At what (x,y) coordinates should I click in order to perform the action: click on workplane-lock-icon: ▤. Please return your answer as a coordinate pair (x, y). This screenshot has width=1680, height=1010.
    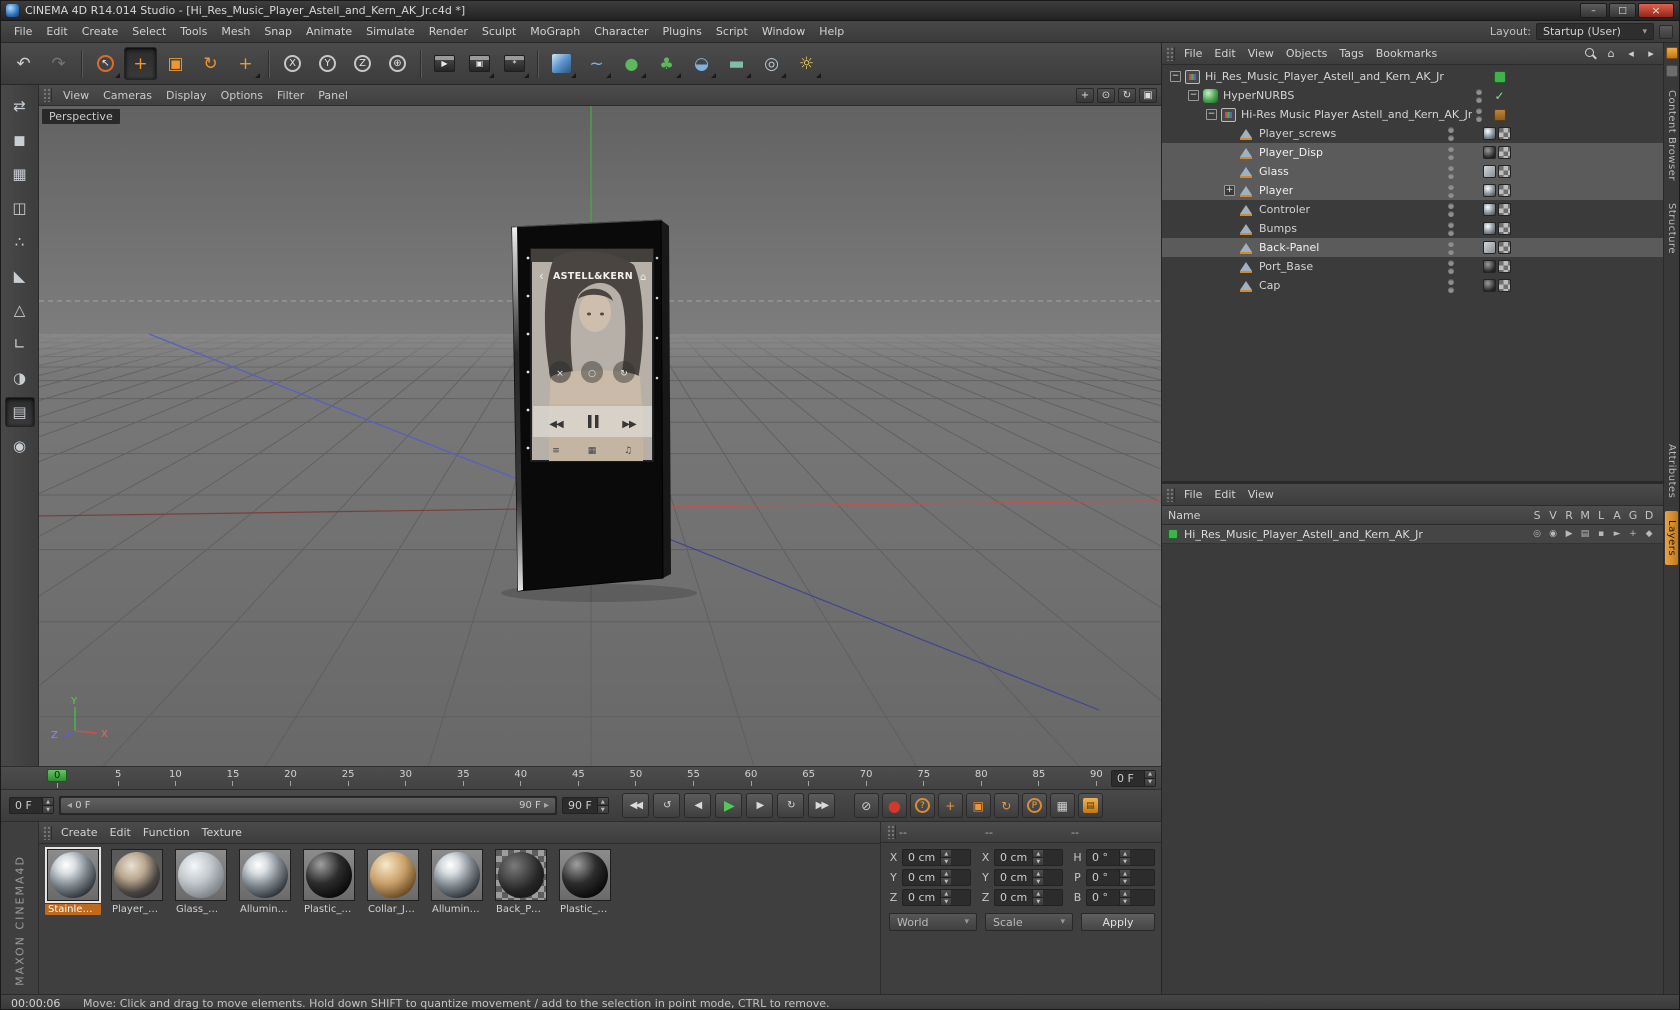
    Looking at the image, I should click on (19, 412).